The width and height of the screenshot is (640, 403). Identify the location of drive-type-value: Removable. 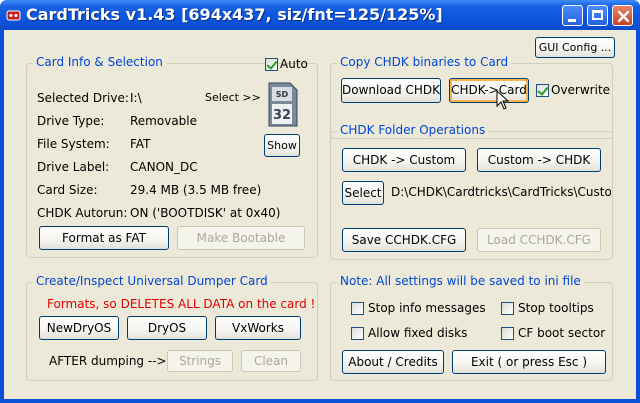
(164, 121).